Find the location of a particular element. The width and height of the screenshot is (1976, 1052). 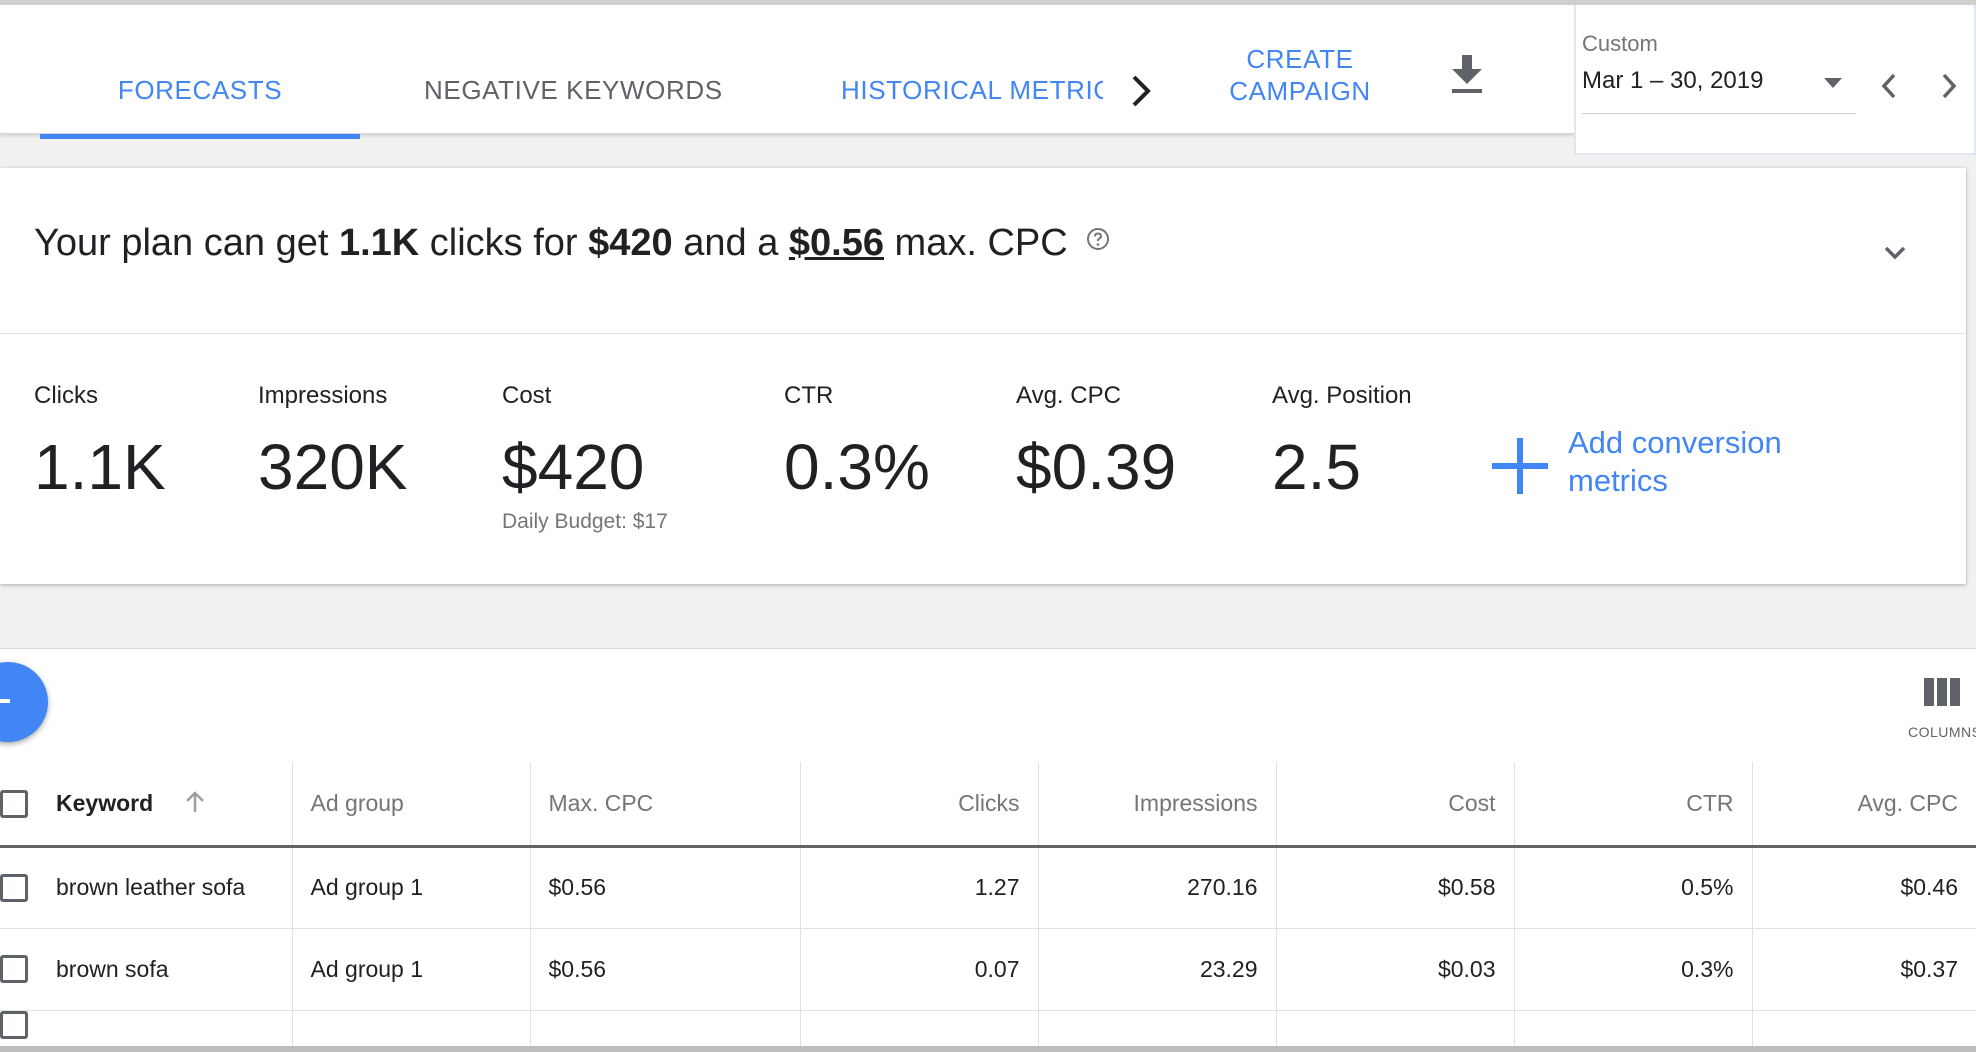

col-header-impressions: Impressions is located at coordinates (1156, 805).